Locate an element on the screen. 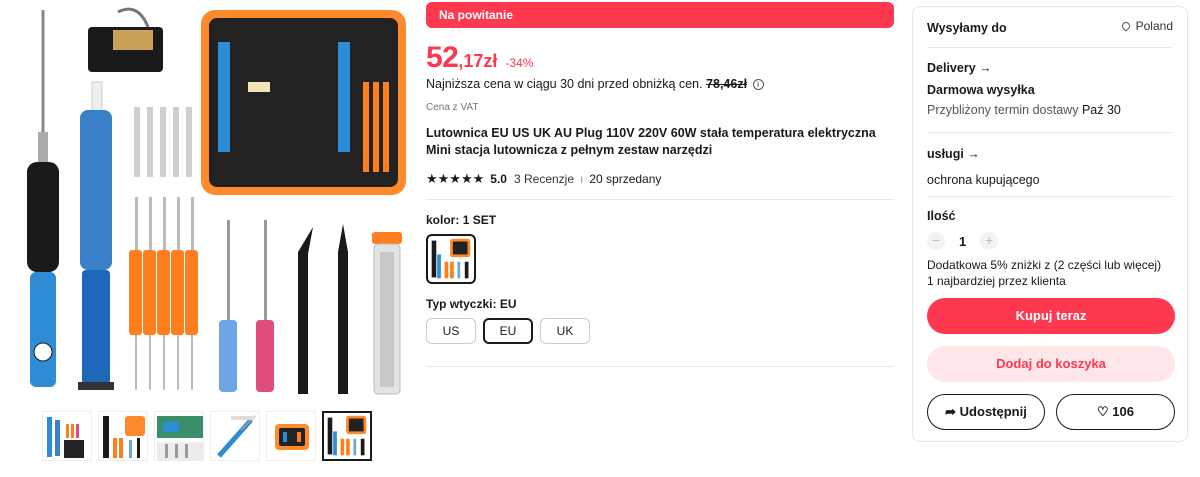  info-icon: i is located at coordinates (758, 84).